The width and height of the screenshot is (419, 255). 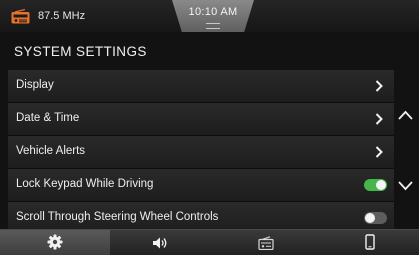 I want to click on radio-frequency: 87.5 MHz, so click(x=62, y=16).